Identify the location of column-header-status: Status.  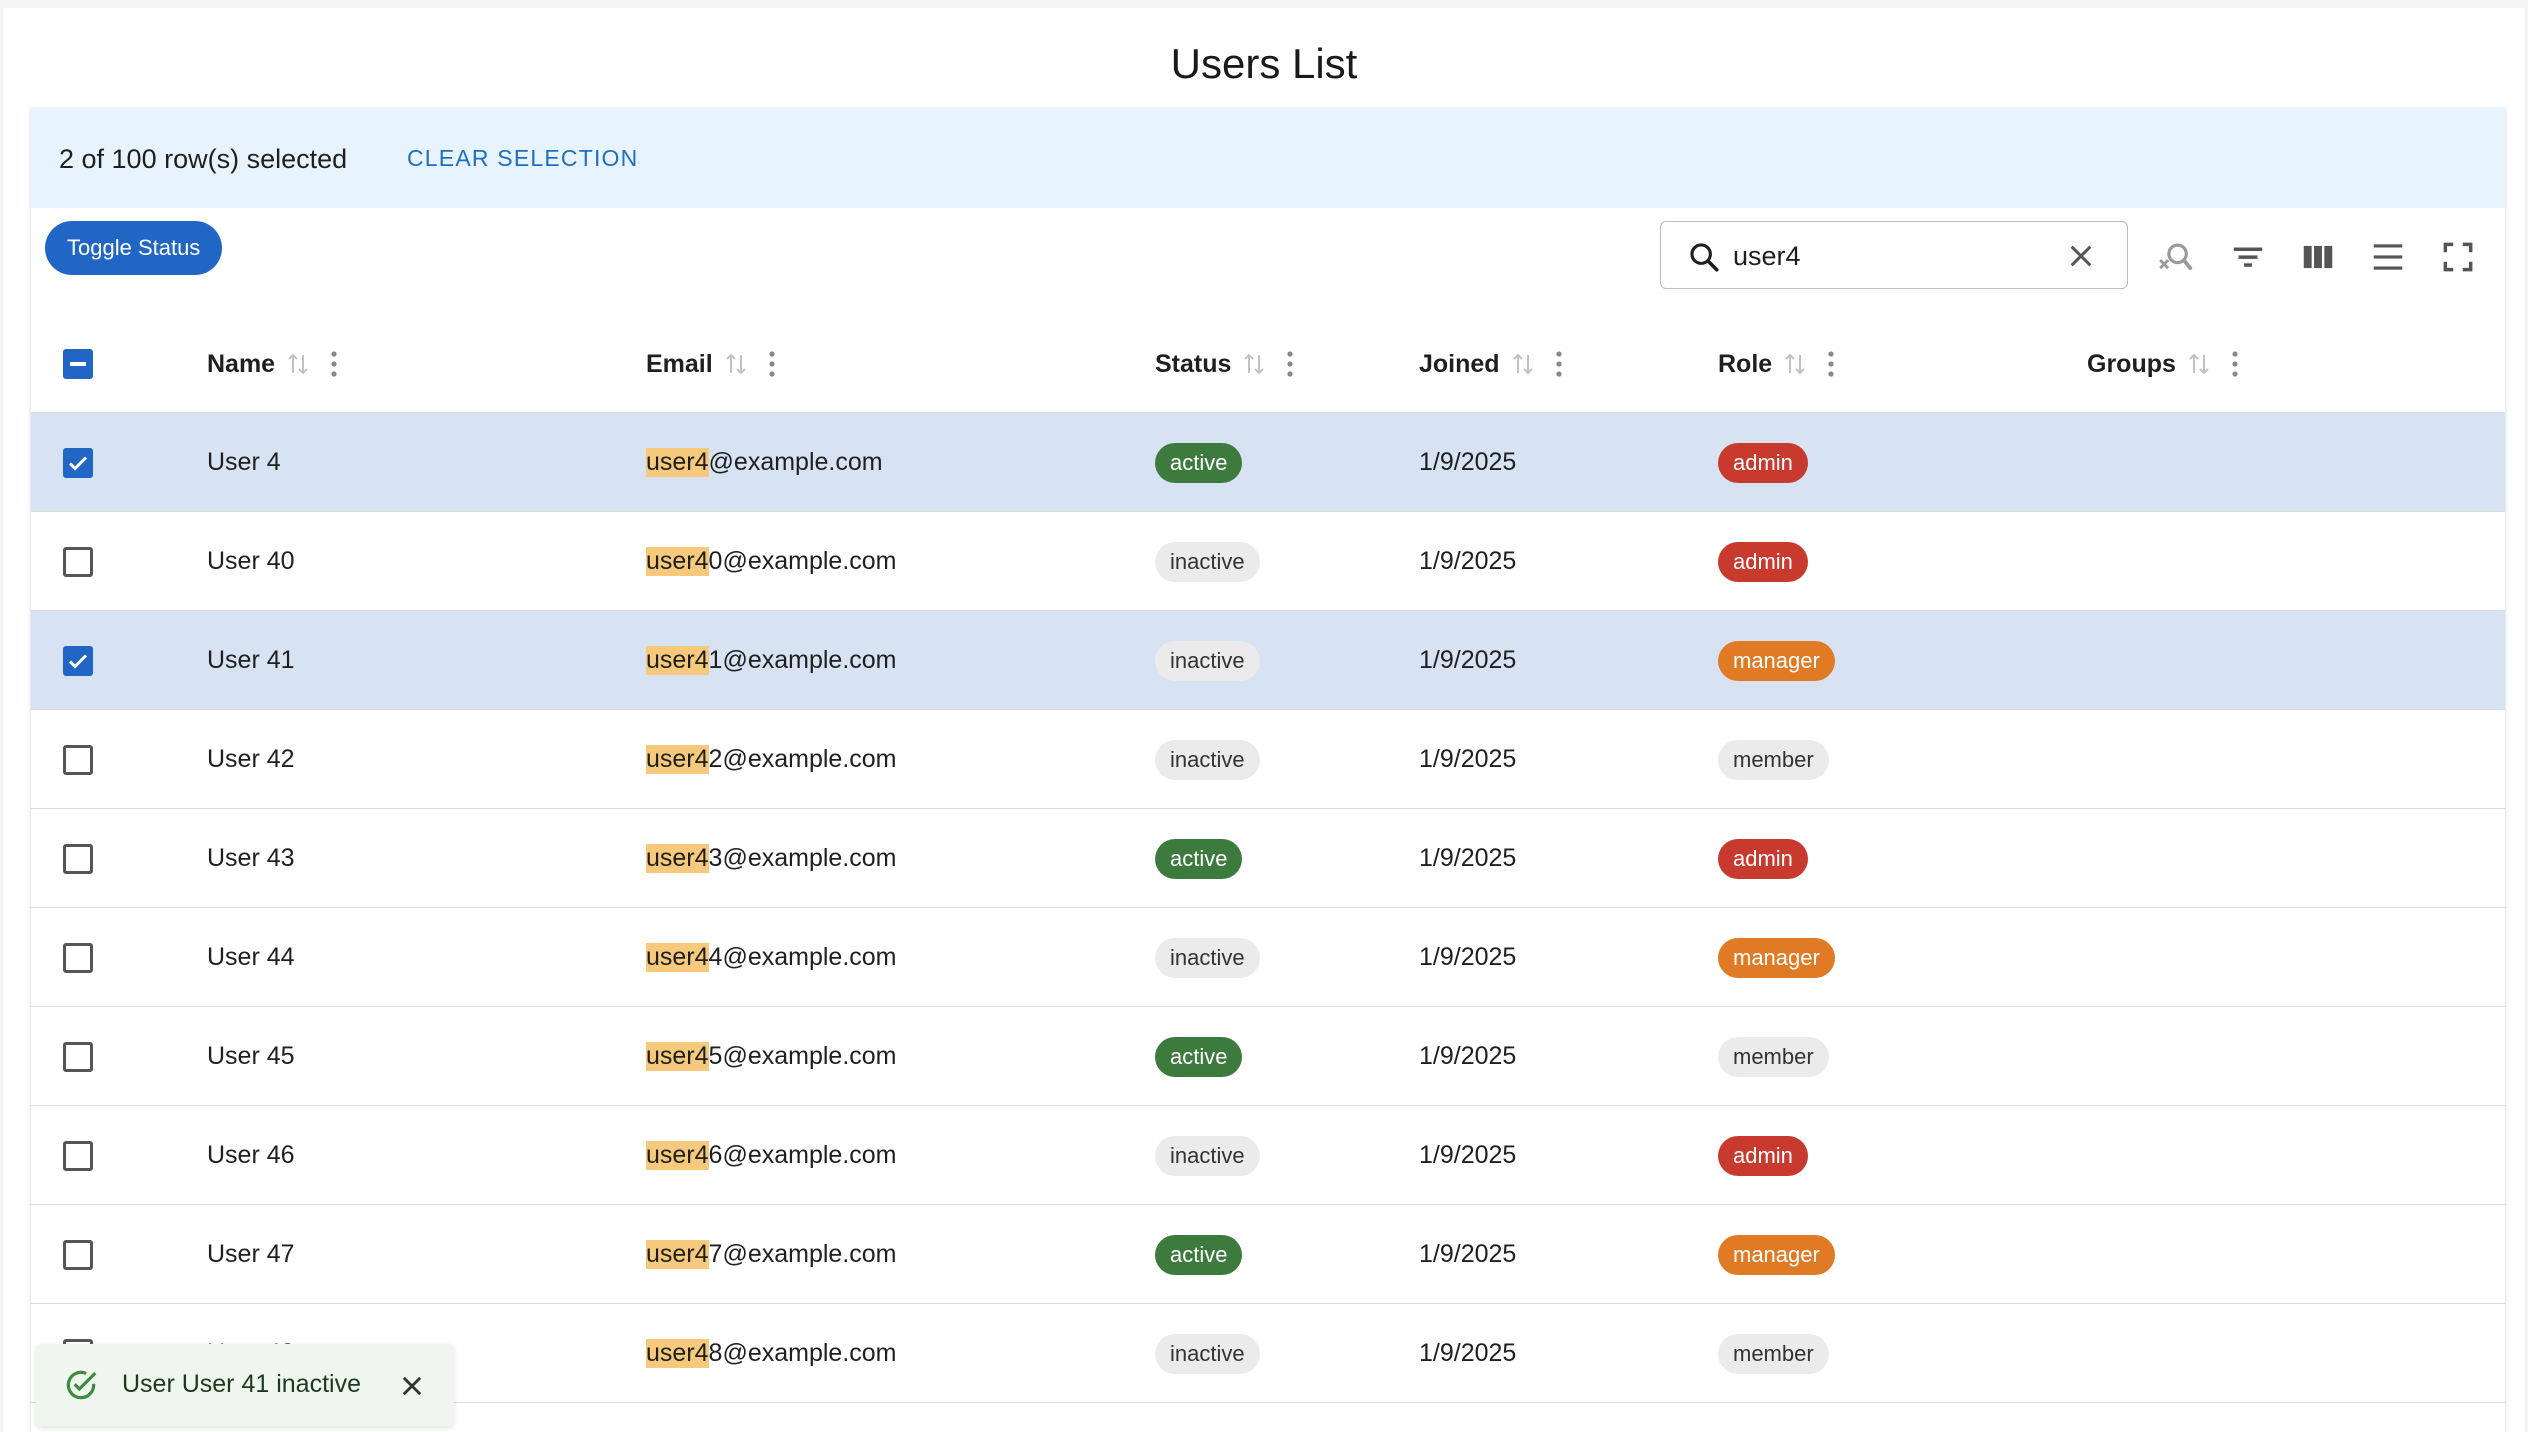
(1225, 364).